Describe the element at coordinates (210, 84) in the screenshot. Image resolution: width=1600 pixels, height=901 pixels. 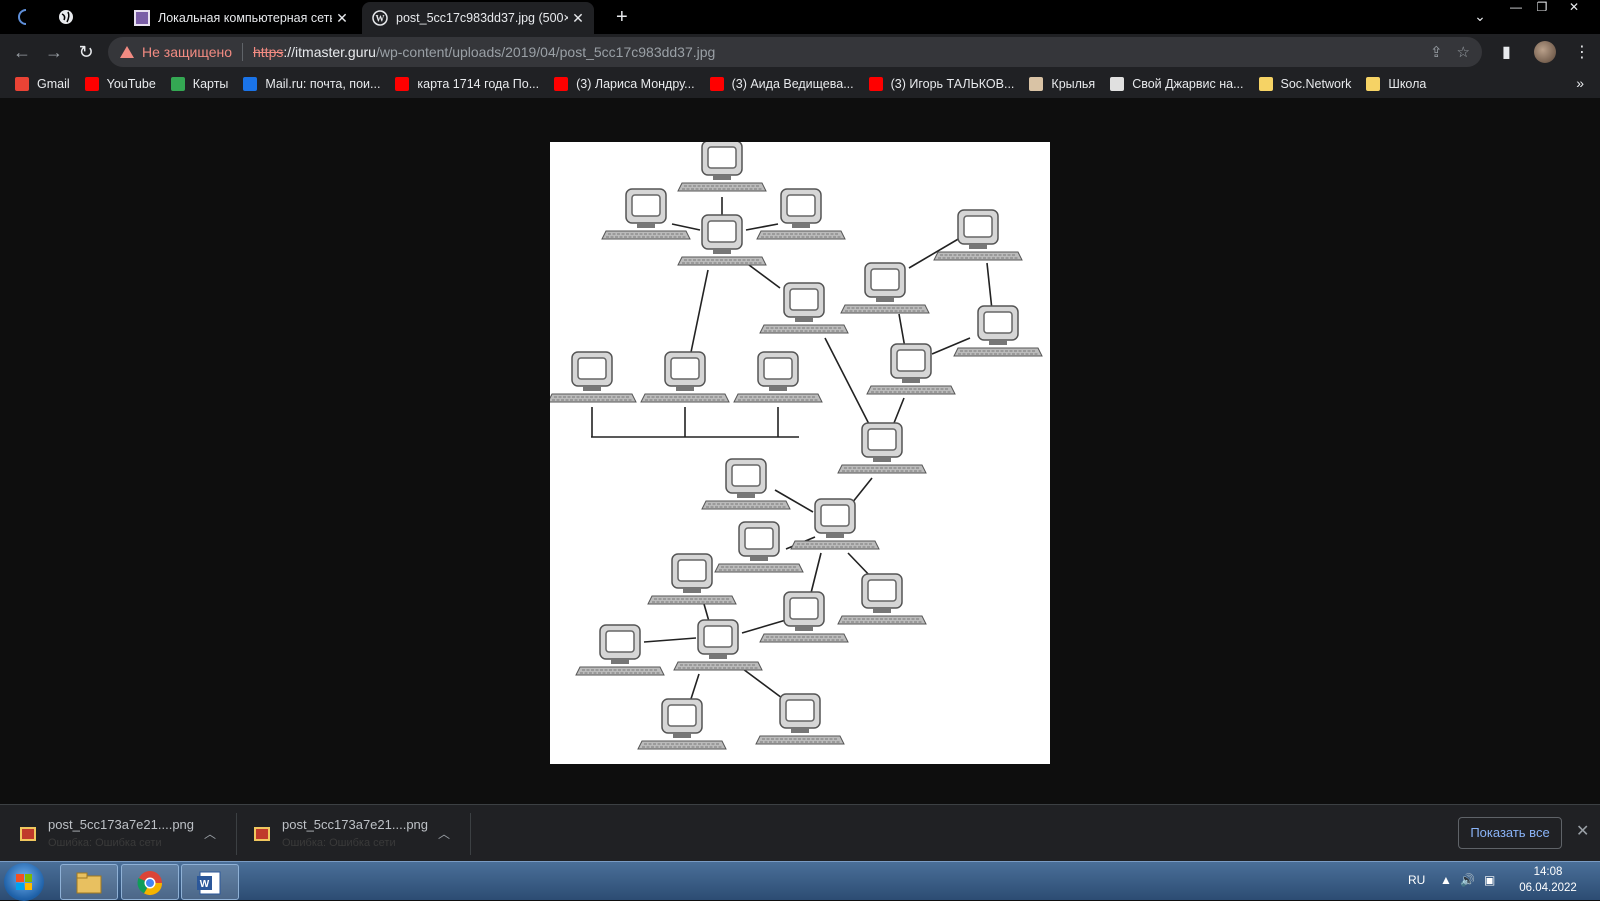
I see `bookmark-label: Карты` at that location.